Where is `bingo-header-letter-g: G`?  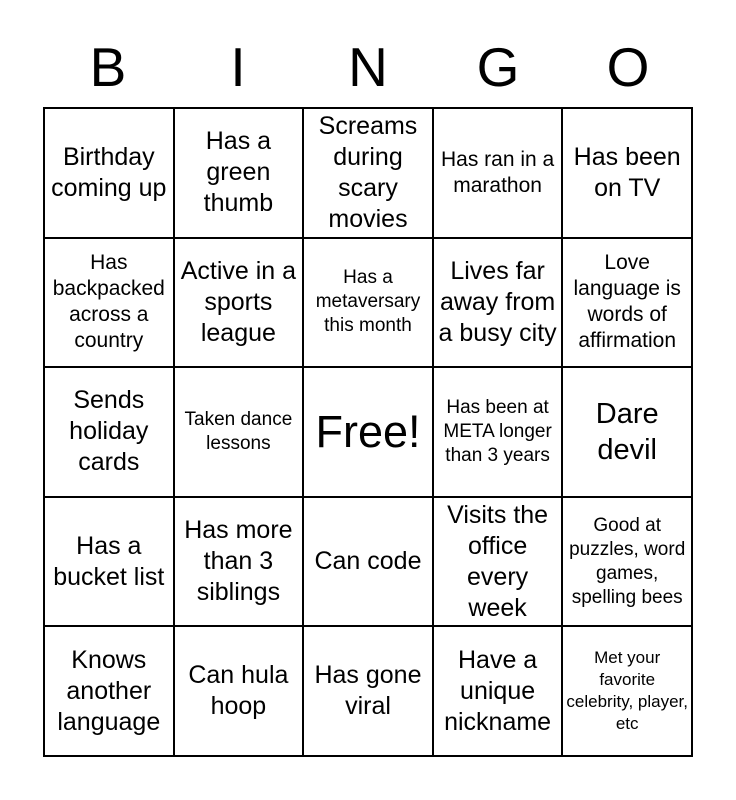 bingo-header-letter-g: G is located at coordinates (498, 67).